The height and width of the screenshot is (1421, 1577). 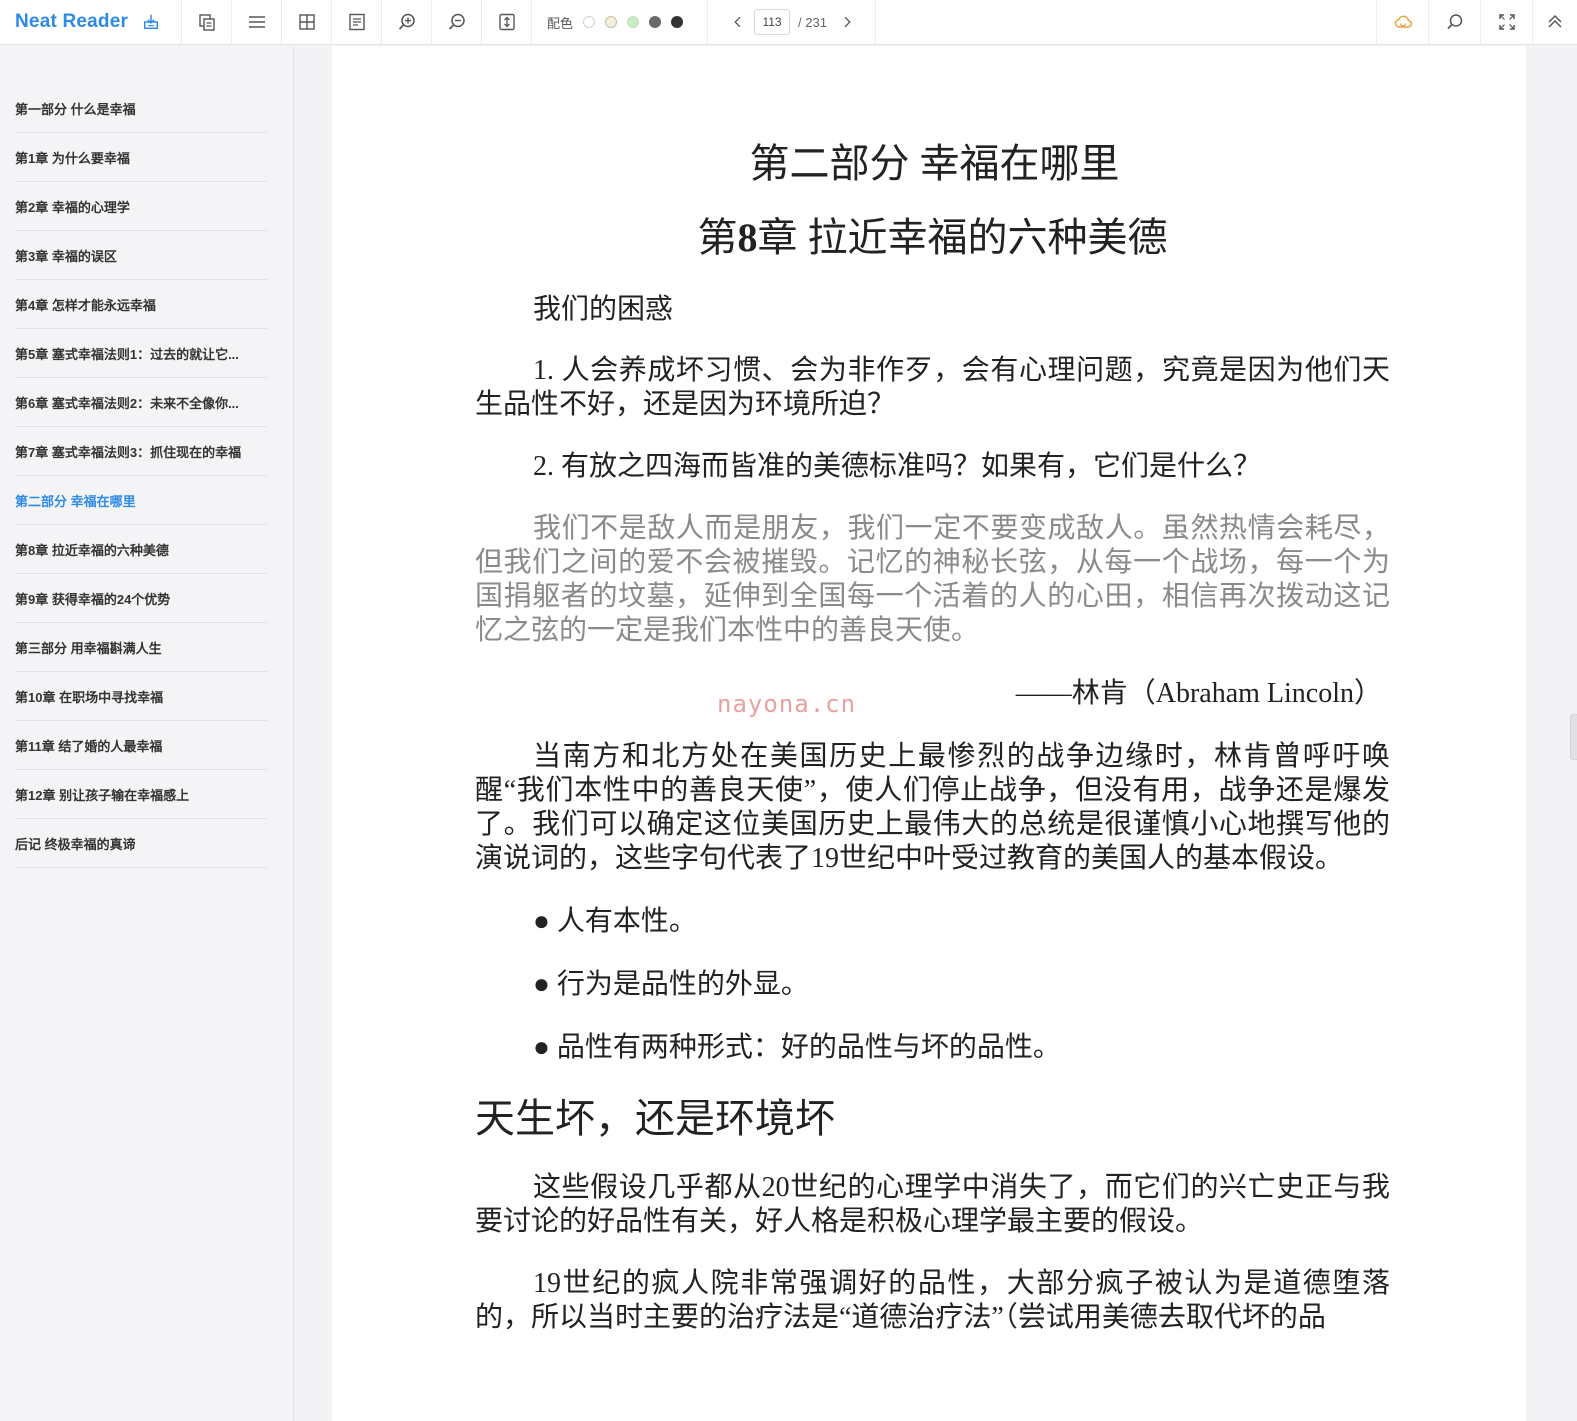 I want to click on toc-item: 第3章 幸福的误区, so click(x=141, y=255).